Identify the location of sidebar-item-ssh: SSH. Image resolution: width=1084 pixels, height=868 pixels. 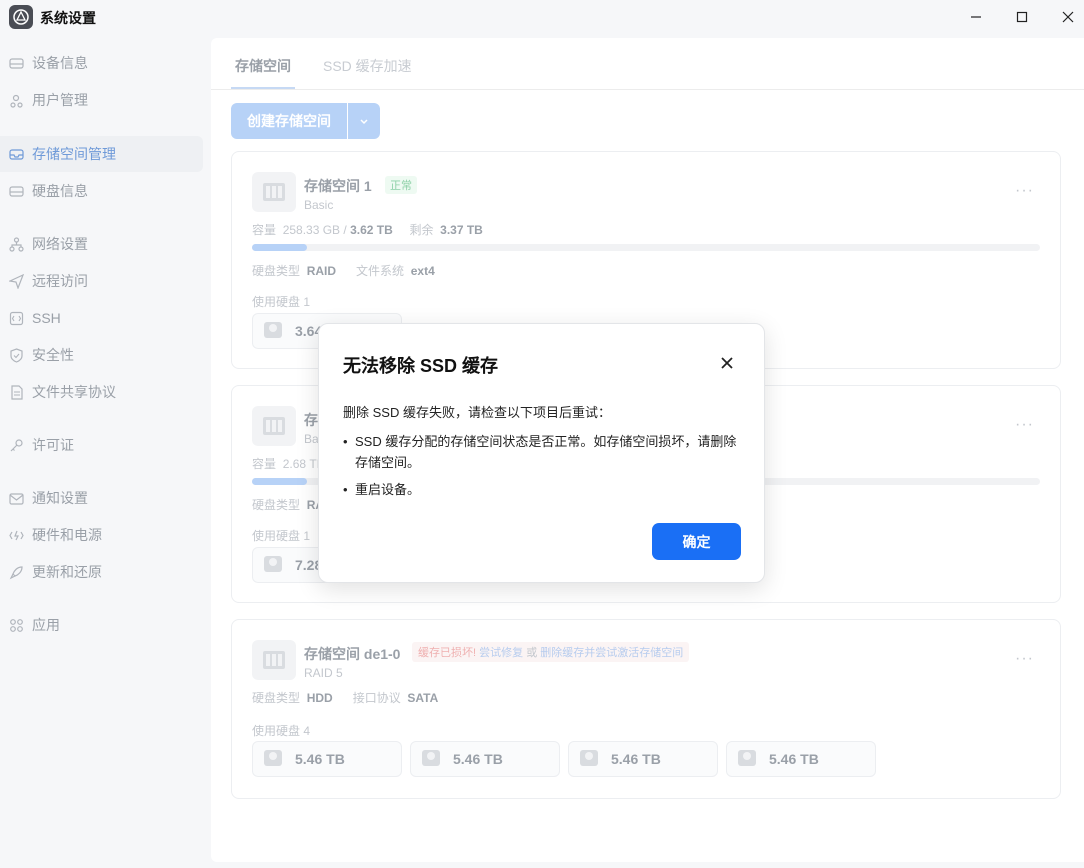
(101, 318).